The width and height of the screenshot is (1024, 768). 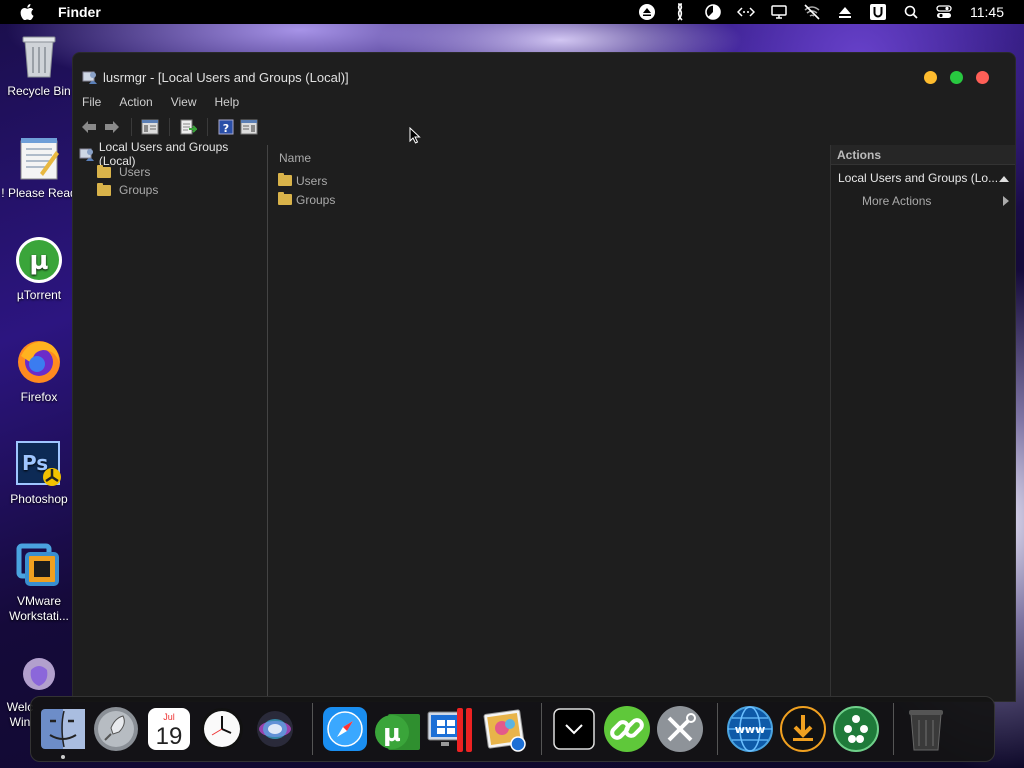 I want to click on help-button: ?, so click(x=226, y=127).